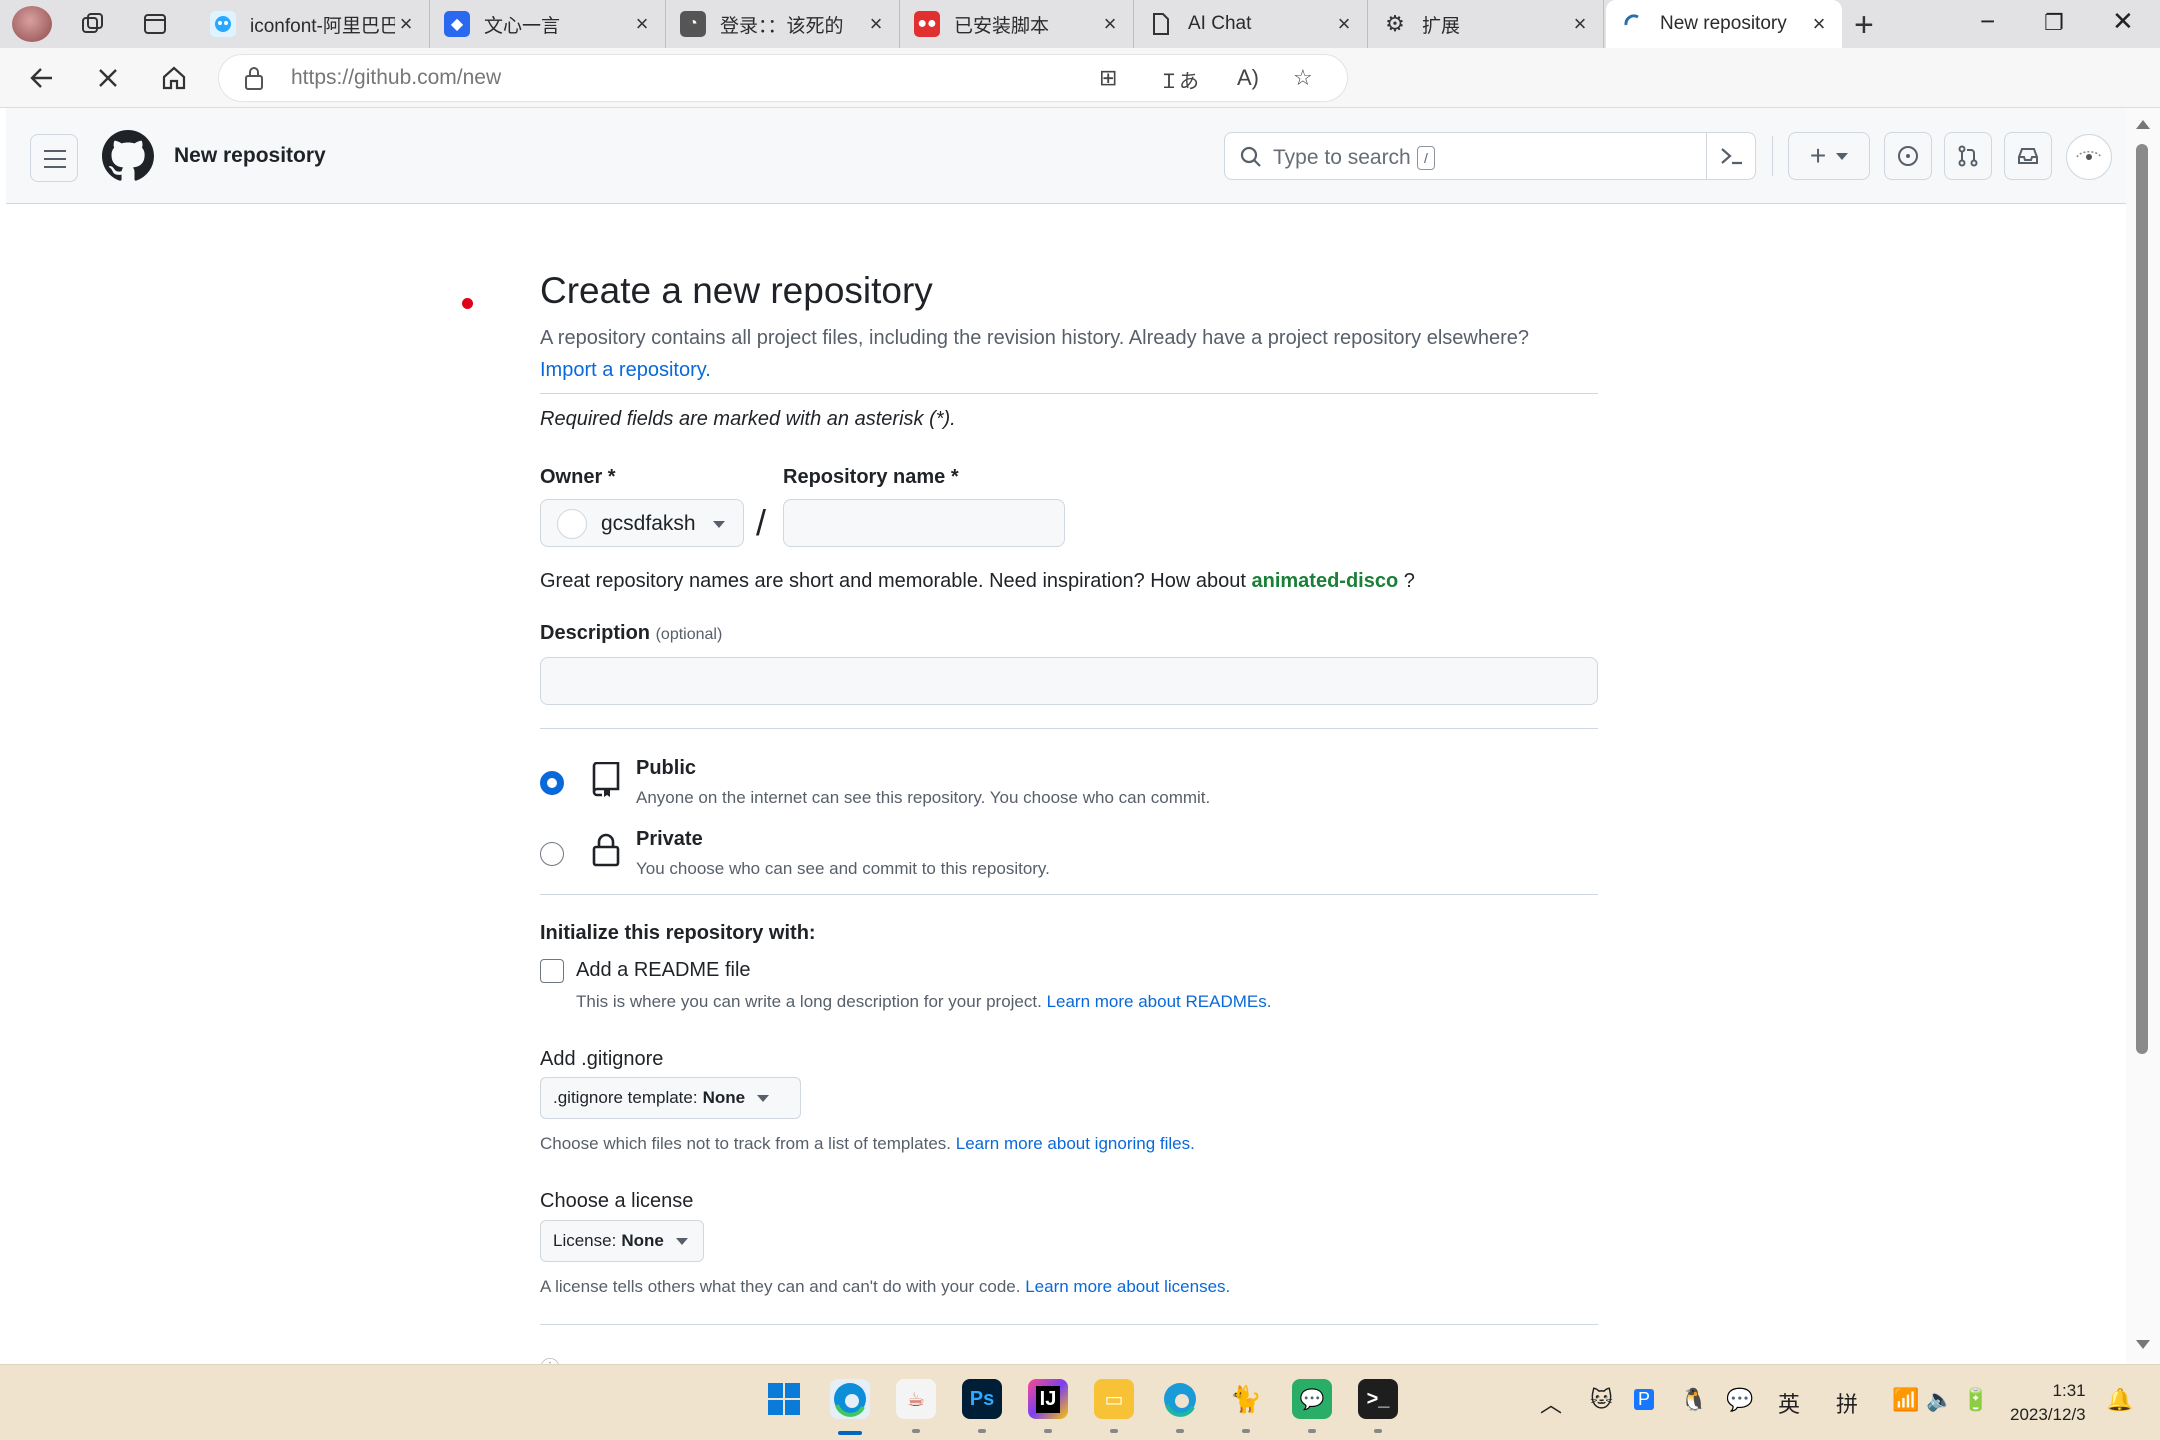 Image resolution: width=2160 pixels, height=1440 pixels. What do you see at coordinates (1644, 1399) in the screenshot?
I see `tray-p-icon: P` at bounding box center [1644, 1399].